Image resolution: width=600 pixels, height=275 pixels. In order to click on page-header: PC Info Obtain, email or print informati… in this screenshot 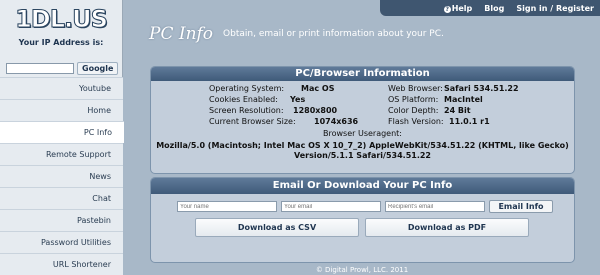, I will do `click(362, 34)`.